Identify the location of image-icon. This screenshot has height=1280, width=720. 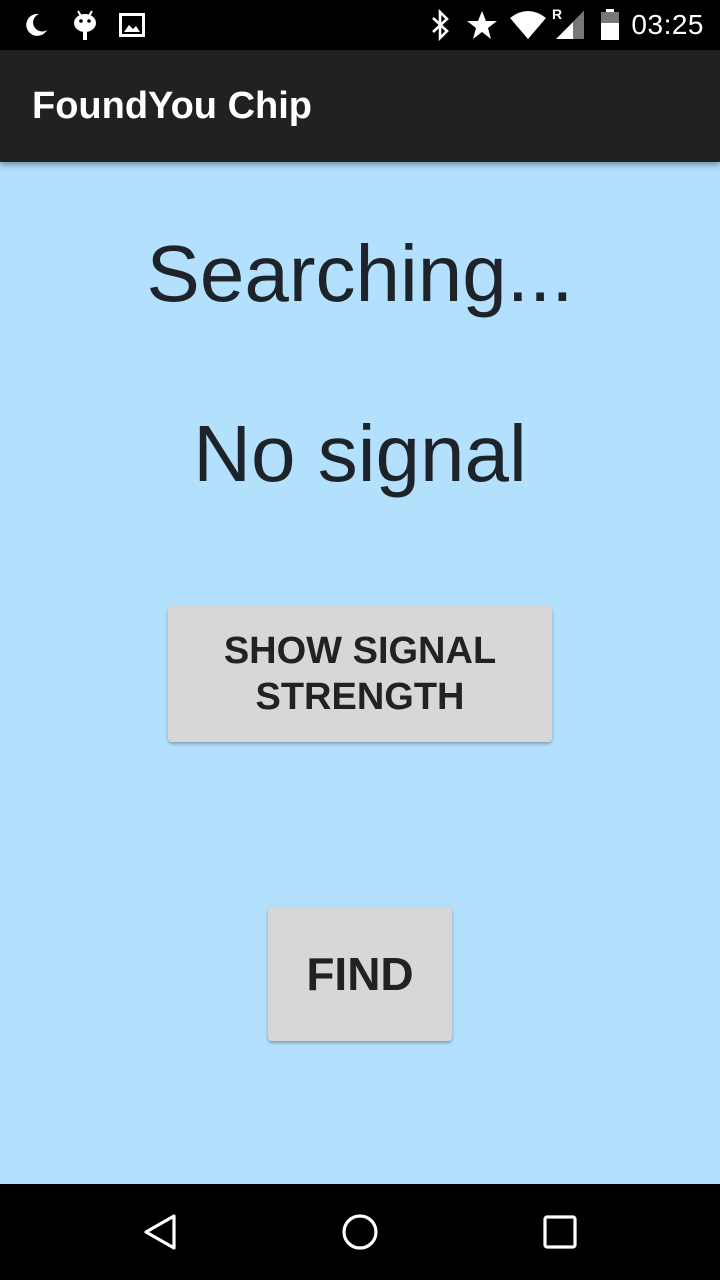
(132, 25).